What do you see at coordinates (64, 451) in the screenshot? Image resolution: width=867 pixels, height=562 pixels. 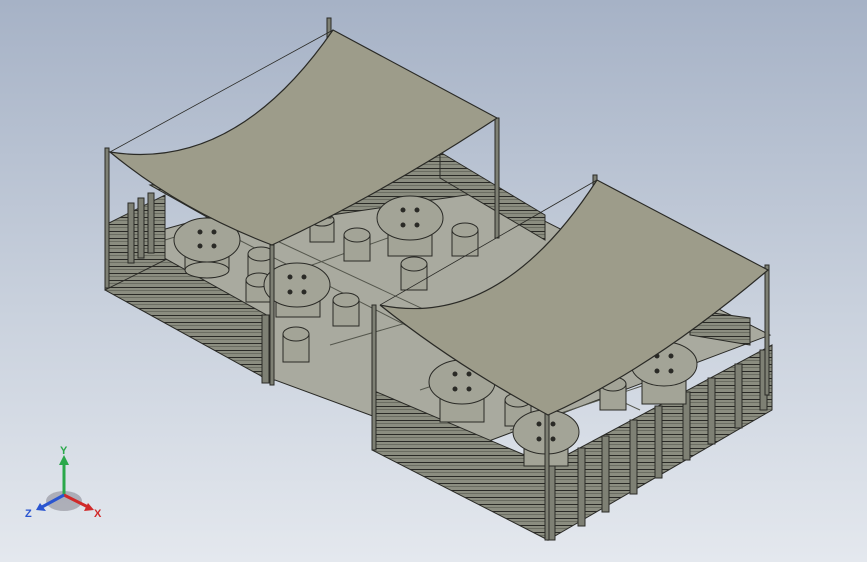 I see `y-axis-label: Y` at bounding box center [64, 451].